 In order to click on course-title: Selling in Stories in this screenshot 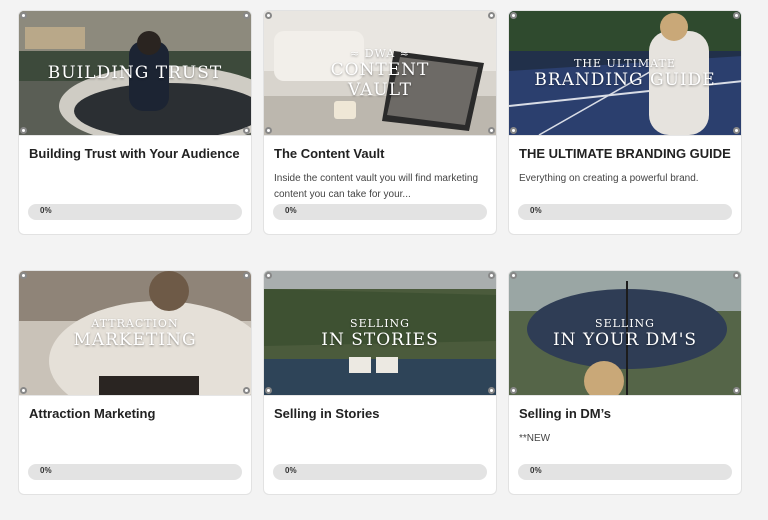, I will do `click(380, 413)`.